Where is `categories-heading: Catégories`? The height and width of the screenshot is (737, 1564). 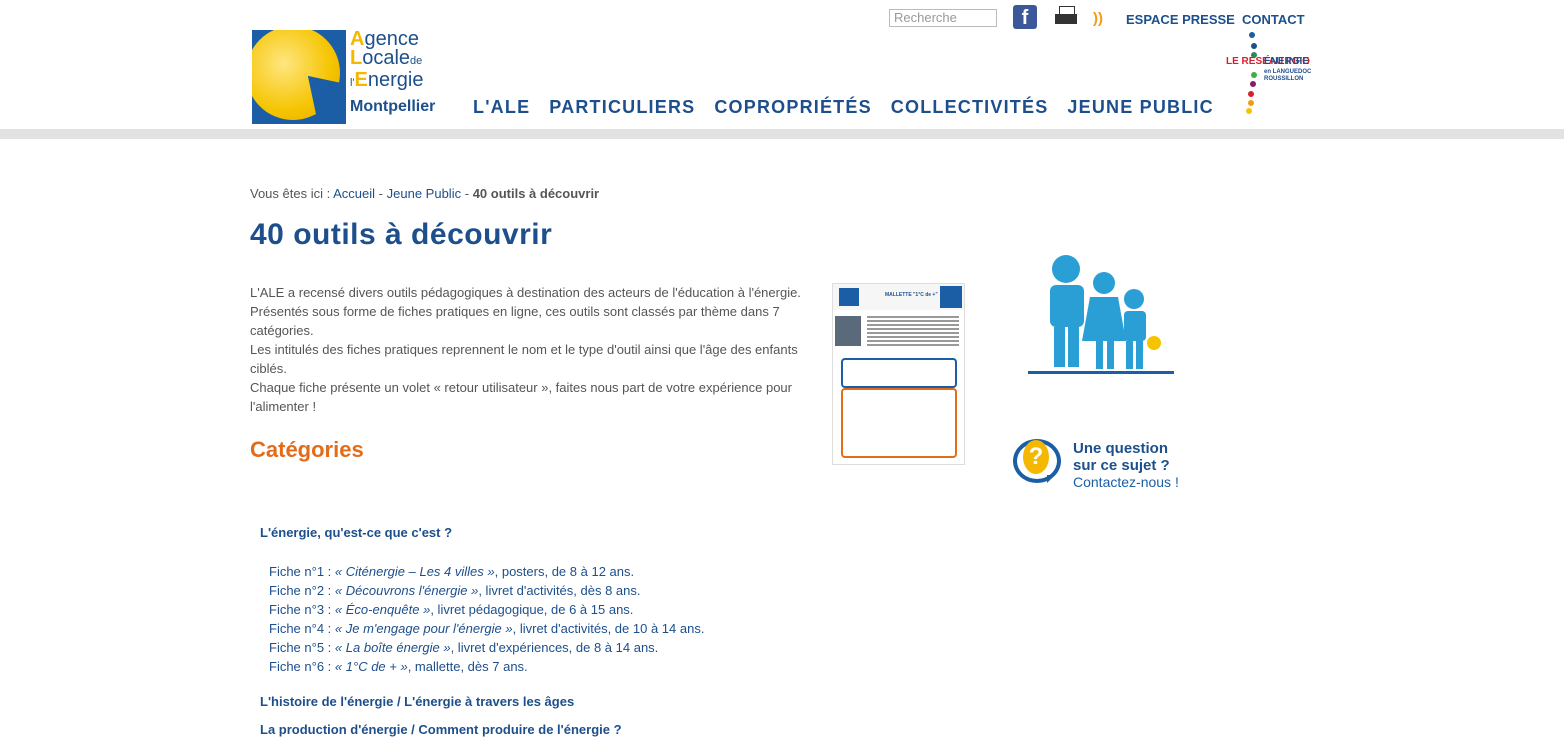 categories-heading: Catégories is located at coordinates (307, 449).